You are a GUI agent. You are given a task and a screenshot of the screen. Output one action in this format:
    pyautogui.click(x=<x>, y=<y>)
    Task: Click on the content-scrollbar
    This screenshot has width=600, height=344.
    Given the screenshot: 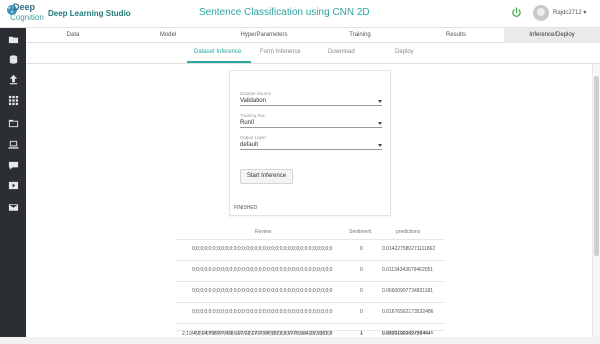 What is the action you would take?
    pyautogui.click(x=596, y=200)
    